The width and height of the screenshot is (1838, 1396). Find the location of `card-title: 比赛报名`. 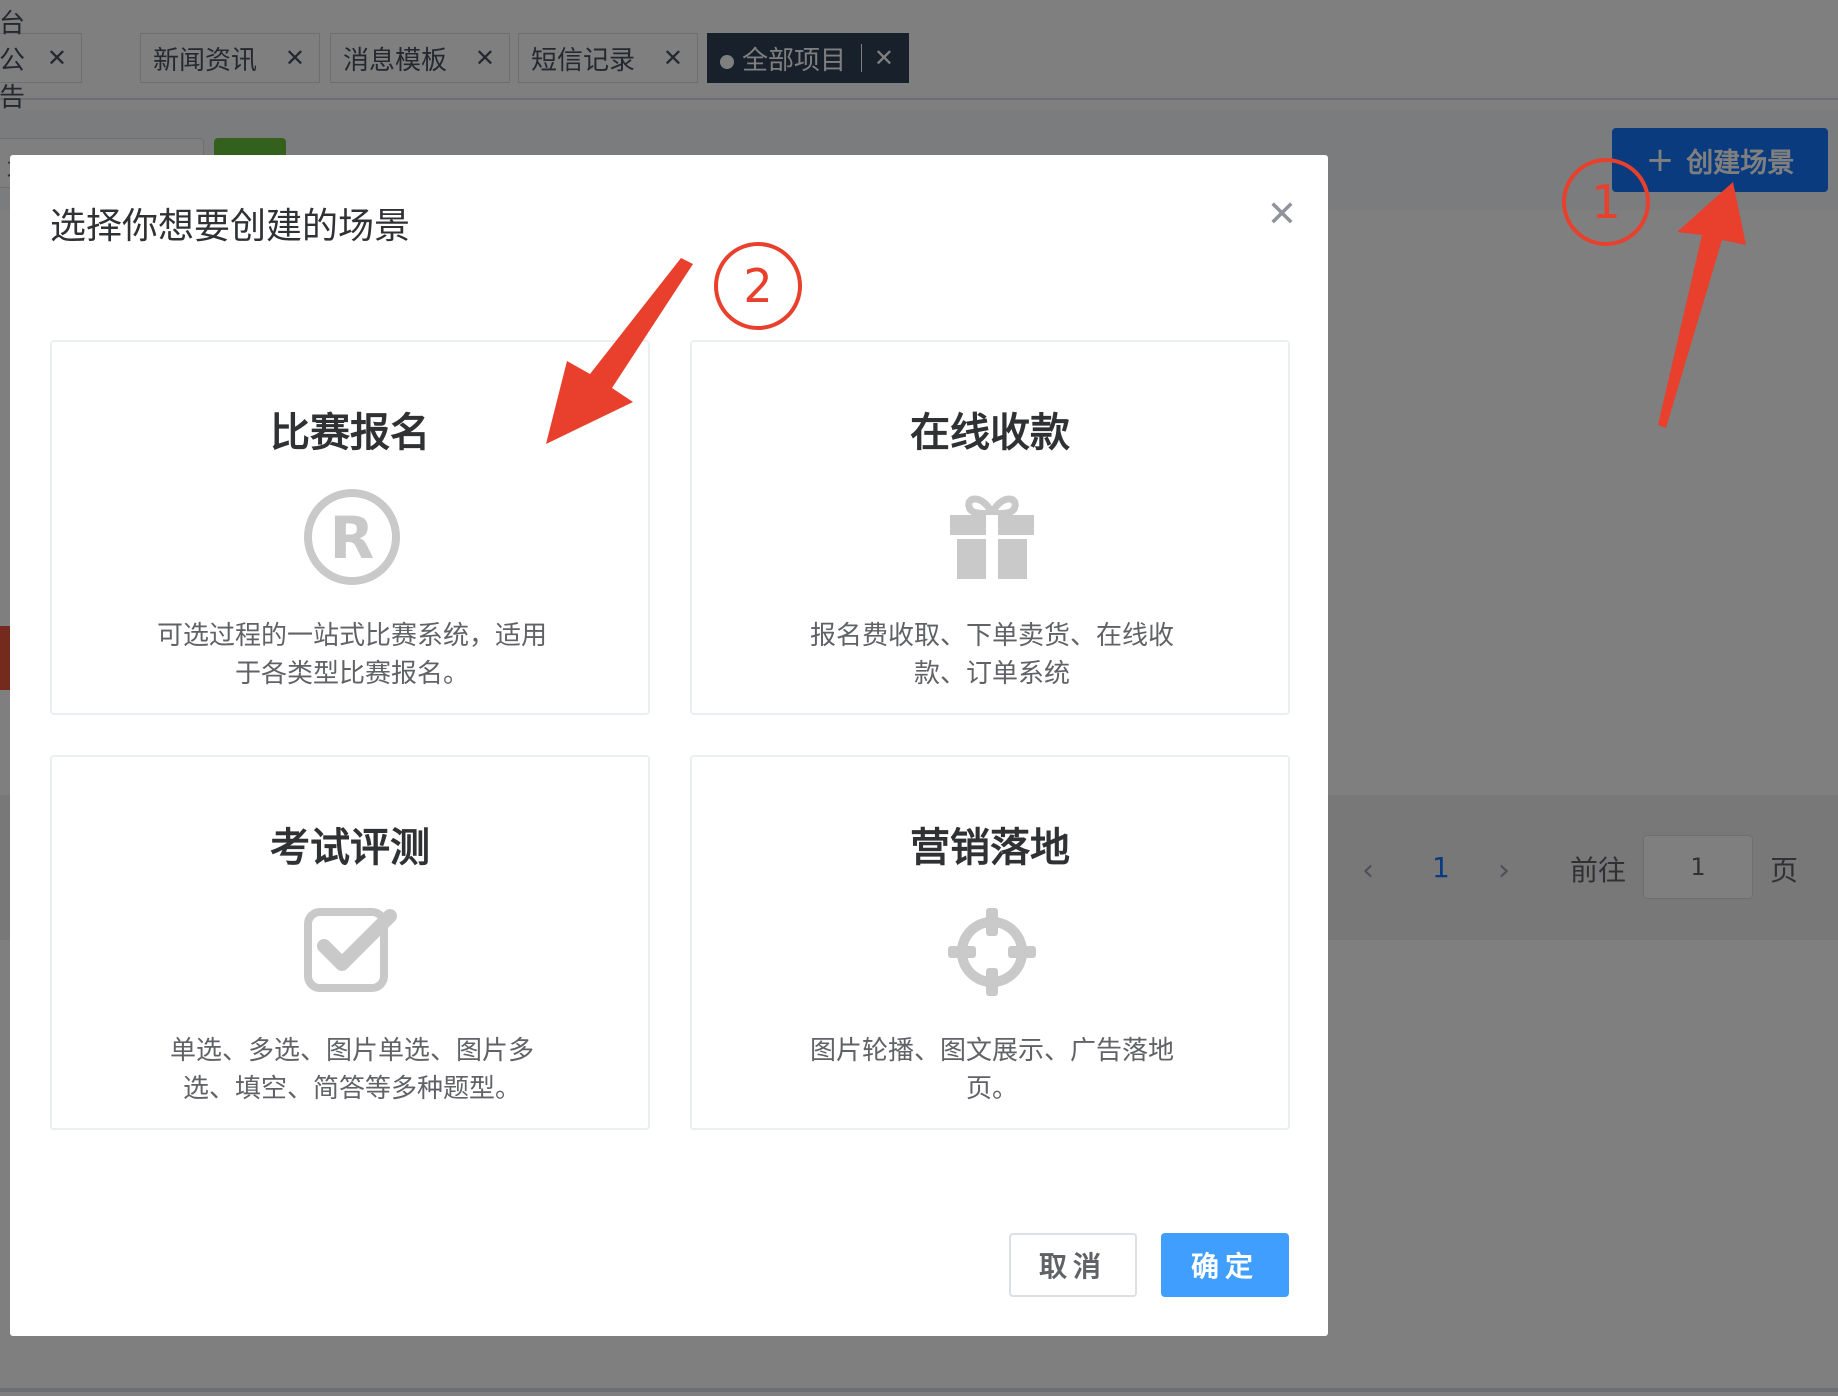

card-title: 比赛报名 is located at coordinates (350, 433).